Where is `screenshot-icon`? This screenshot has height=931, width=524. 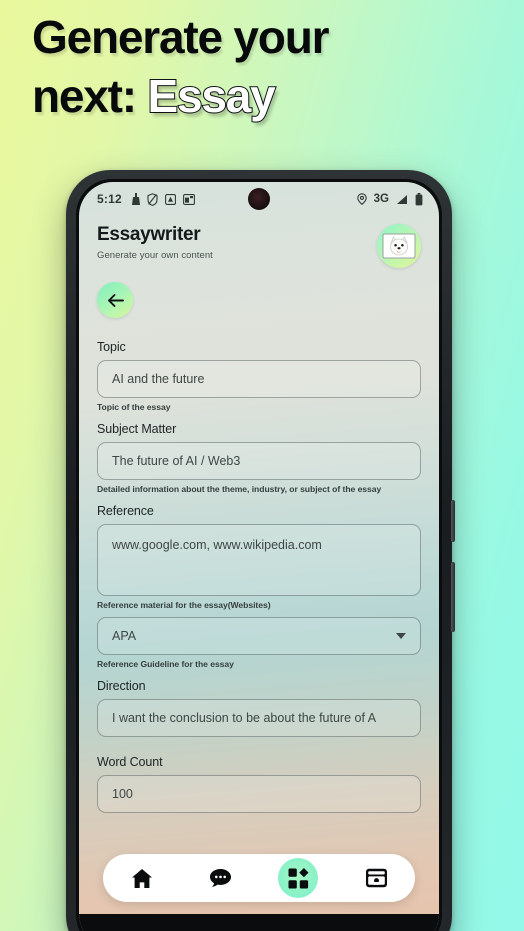 screenshot-icon is located at coordinates (188, 199).